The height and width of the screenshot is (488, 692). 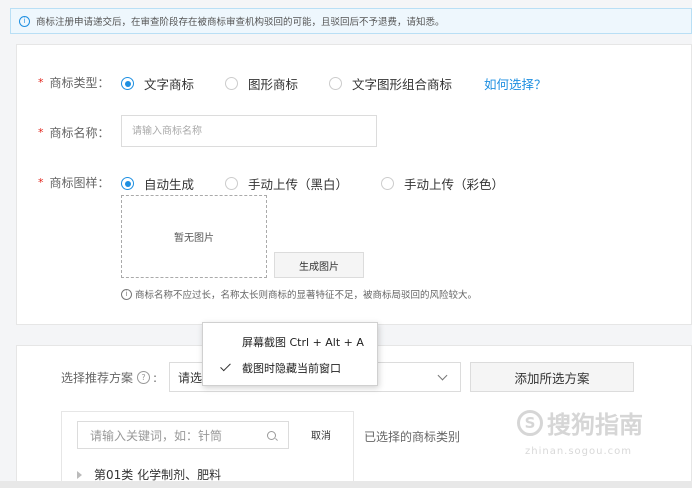 What do you see at coordinates (412, 437) in the screenshot?
I see `selected-categories-title: 已选择的商标类别` at bounding box center [412, 437].